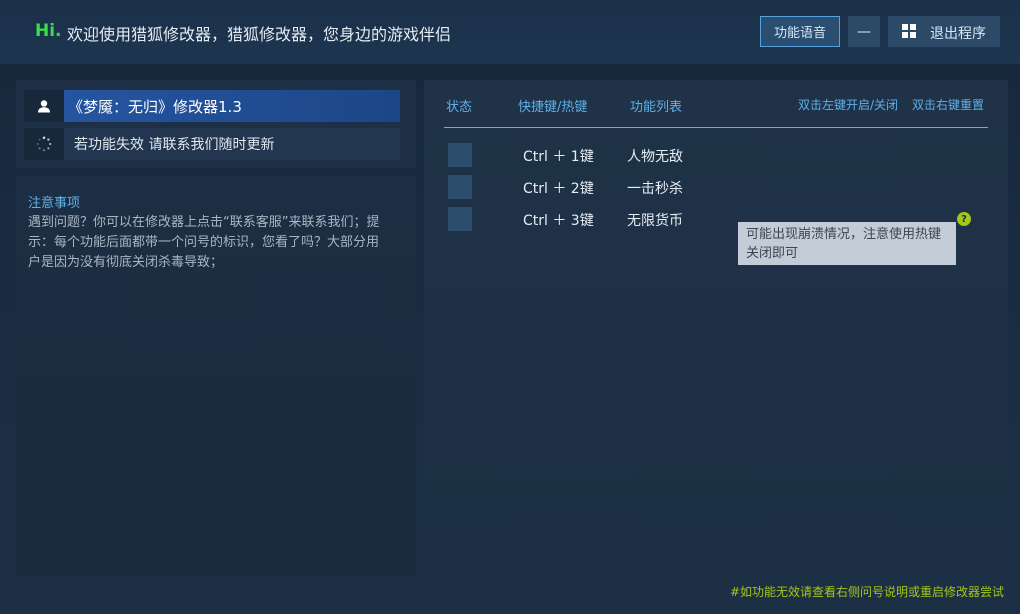 Image resolution: width=1020 pixels, height=614 pixels. Describe the element at coordinates (847, 243) in the screenshot. I see `feature-tooltip: 可能出现崩溃情况，注意使用热键关闭即可` at that location.